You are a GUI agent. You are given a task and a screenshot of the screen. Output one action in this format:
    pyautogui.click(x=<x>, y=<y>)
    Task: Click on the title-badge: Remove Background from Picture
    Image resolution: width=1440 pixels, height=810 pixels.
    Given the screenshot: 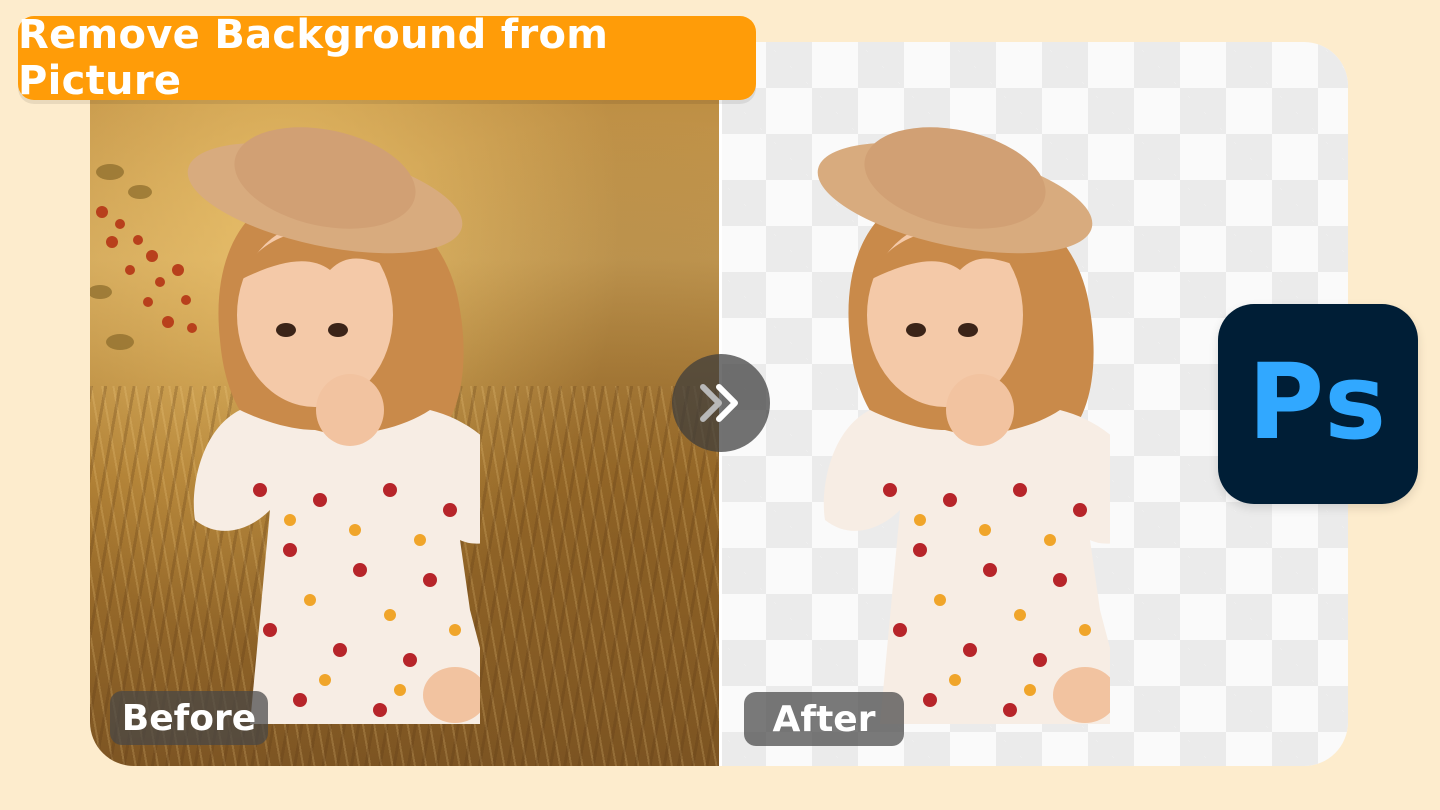 What is the action you would take?
    pyautogui.click(x=387, y=58)
    